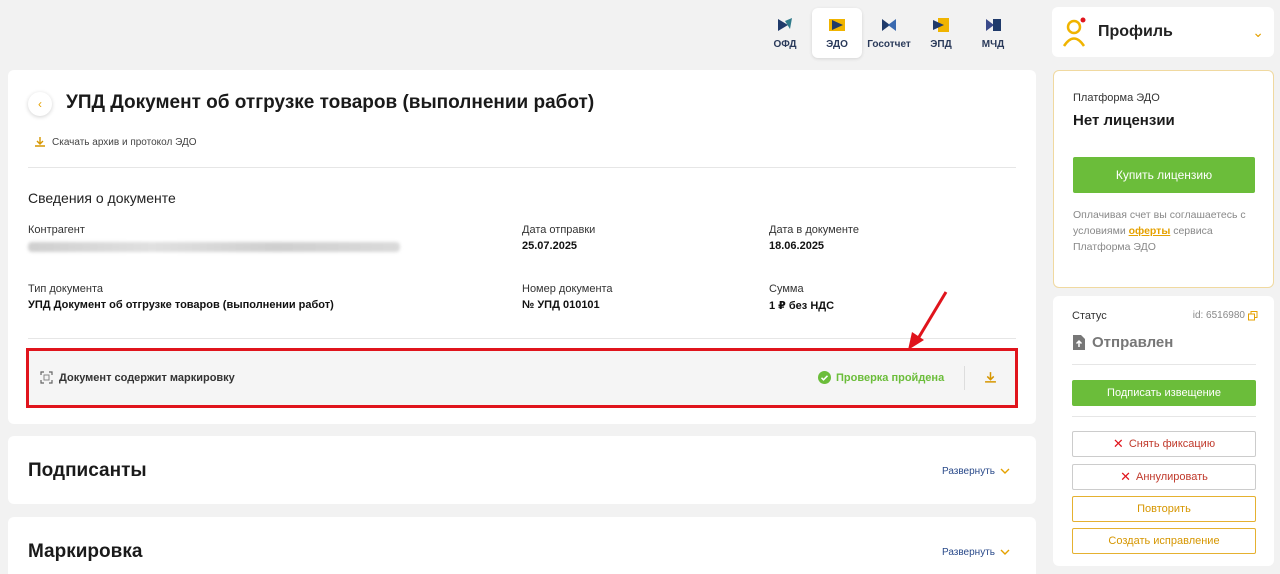  I want to click on offer-link: оферты, so click(1150, 231).